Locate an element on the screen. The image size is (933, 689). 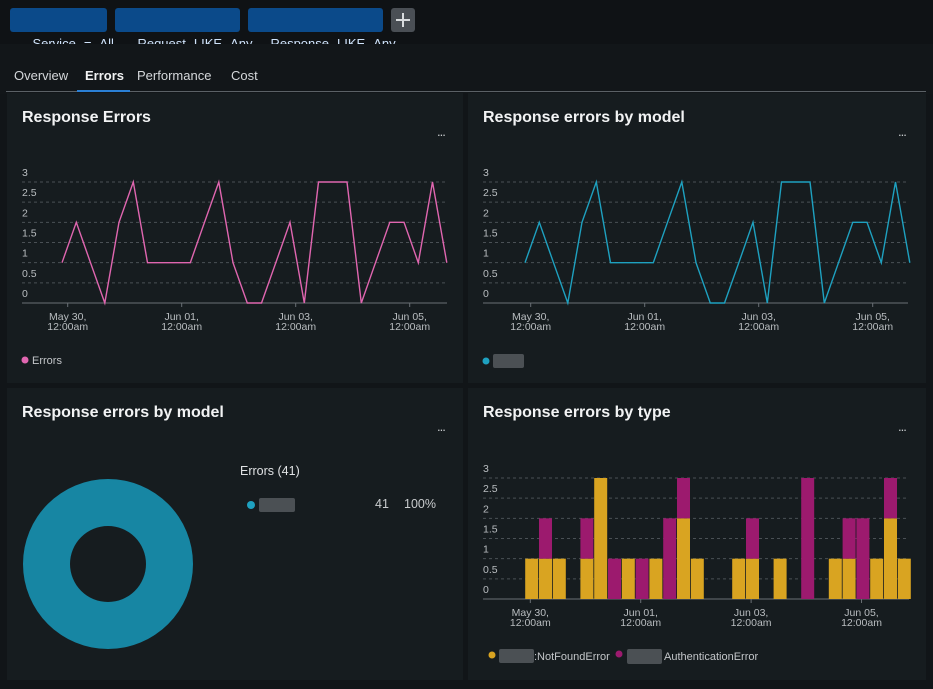
donut-legend-row: 41 100% is located at coordinates (345, 505).